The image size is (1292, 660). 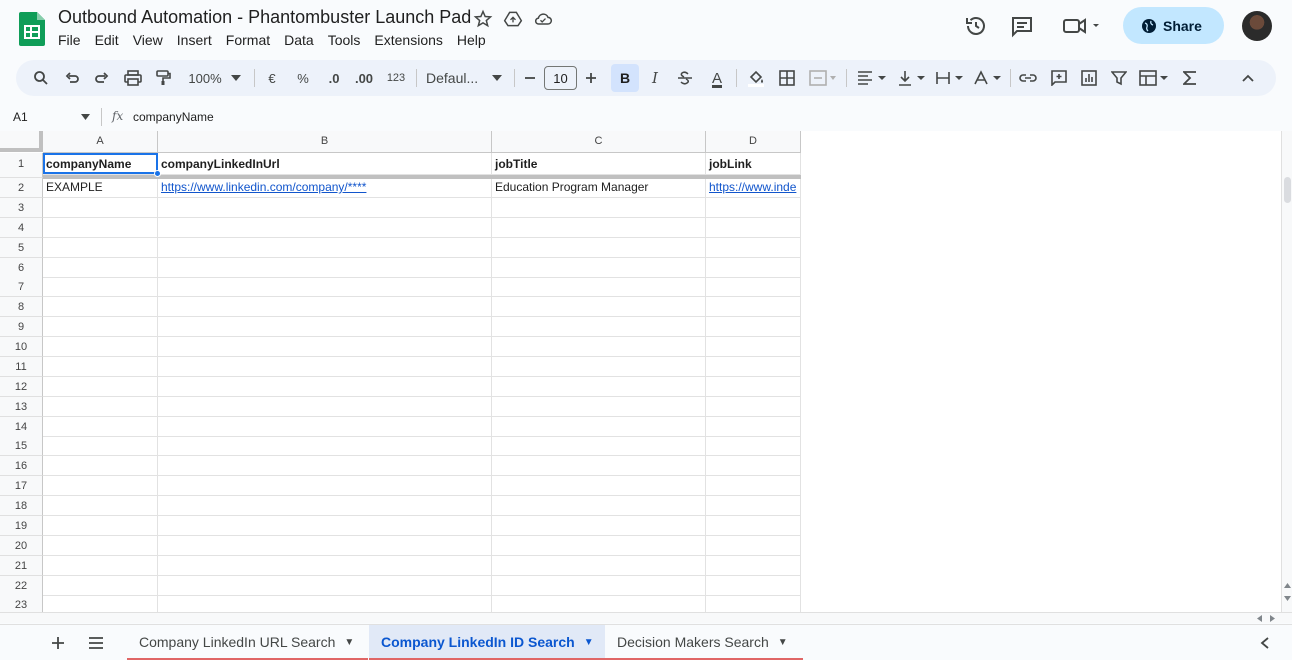 What do you see at coordinates (625, 78) in the screenshot?
I see `bold-button: B` at bounding box center [625, 78].